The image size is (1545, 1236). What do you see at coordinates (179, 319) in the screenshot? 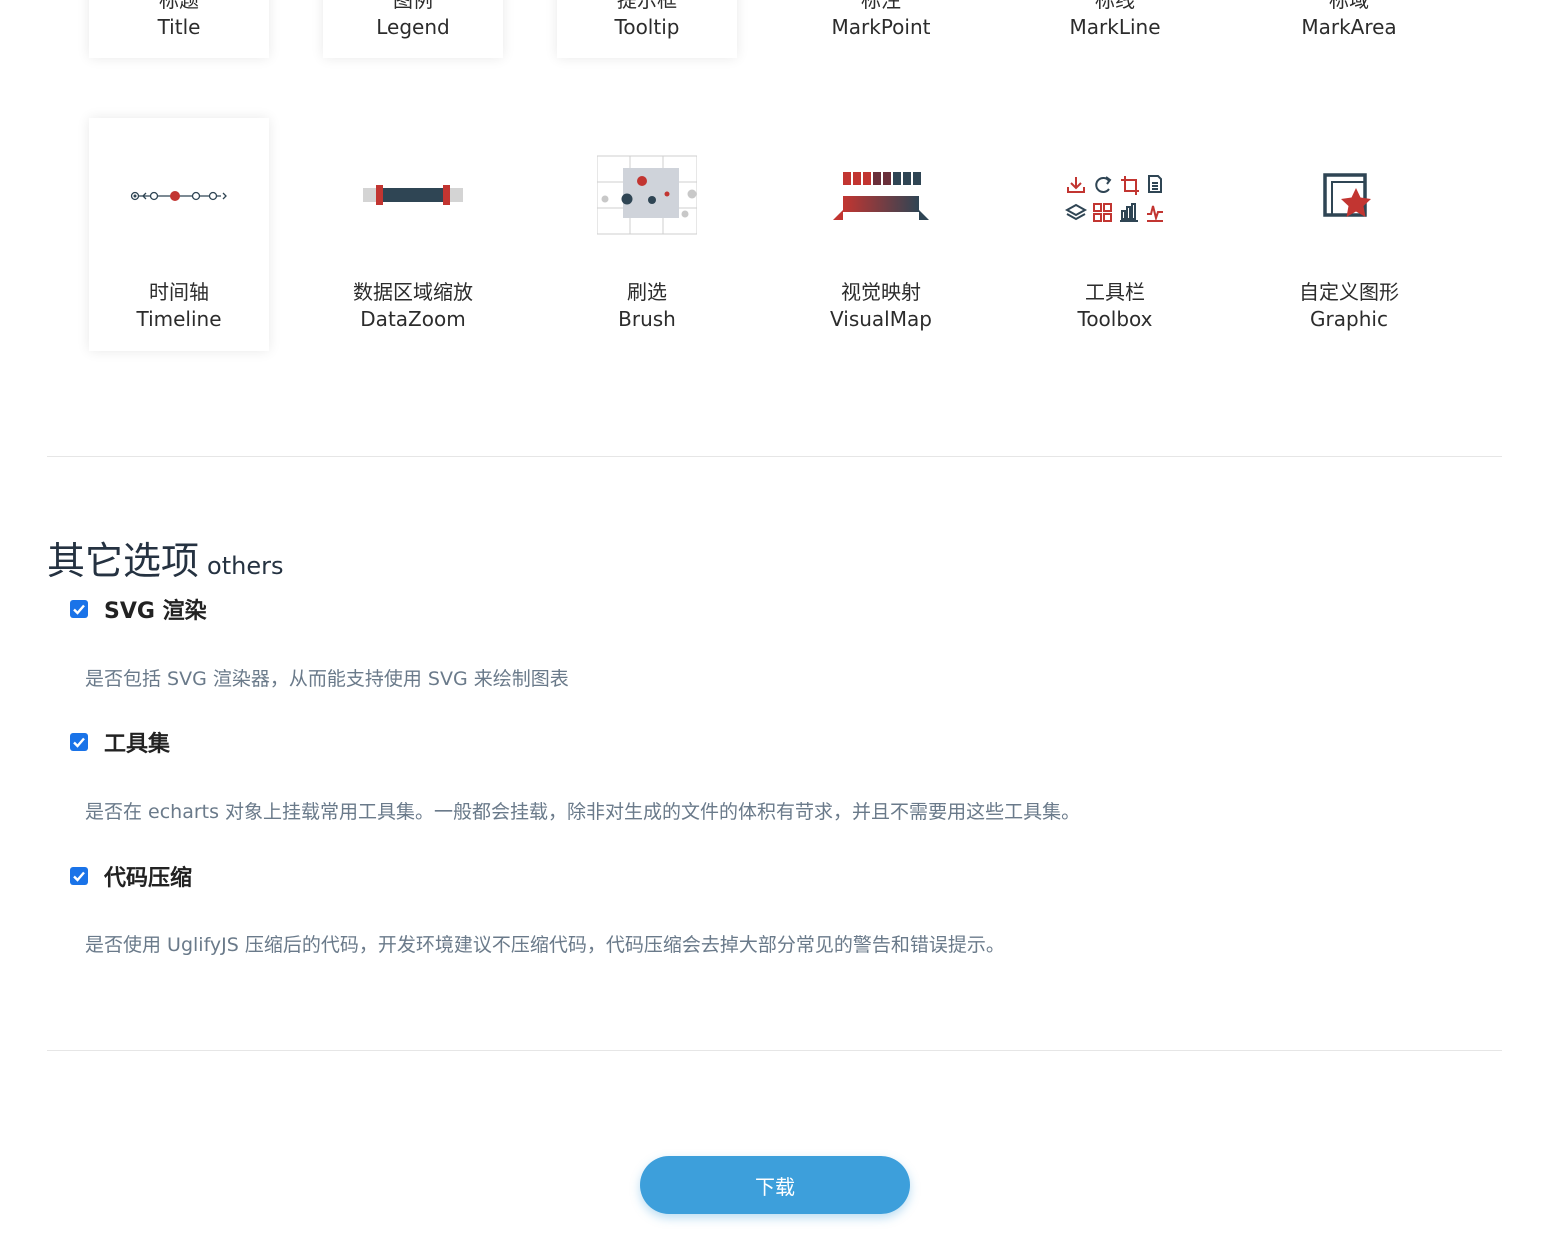
I see `card-label-en: Timeline` at bounding box center [179, 319].